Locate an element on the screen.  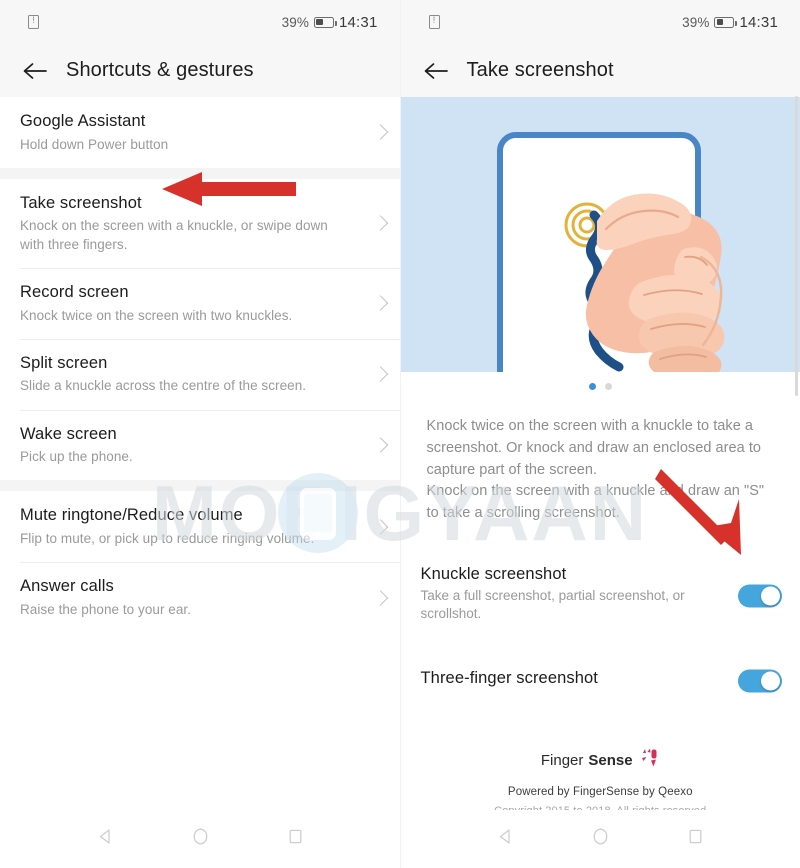
setting-title: Knuckle screenshot is located at coordinates (493, 573).